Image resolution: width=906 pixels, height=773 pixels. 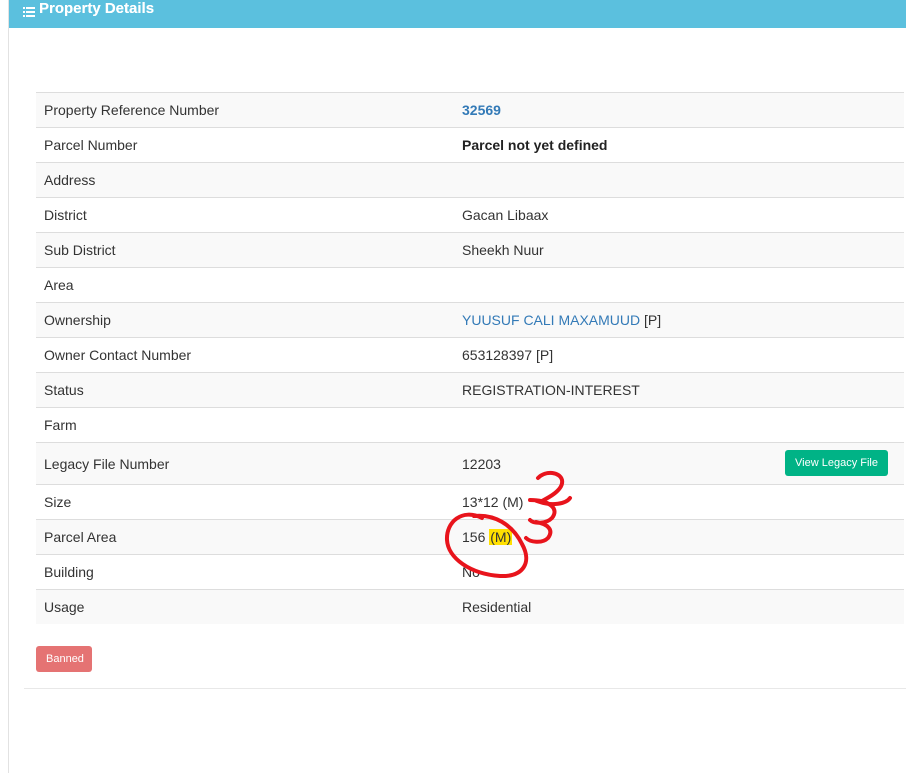 I want to click on table-row: Owner Contact Number 653128397 [P], so click(x=470, y=355).